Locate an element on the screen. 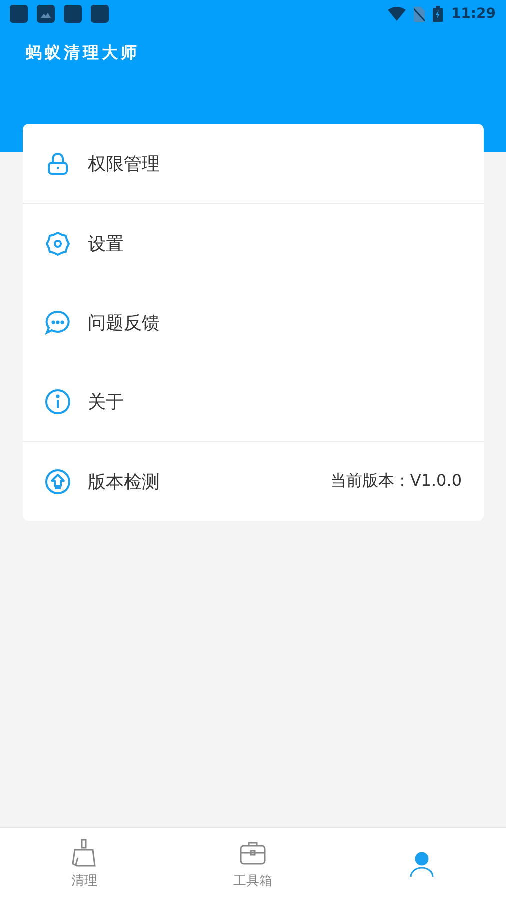 The width and height of the screenshot is (506, 900). status-time: 11:29 is located at coordinates (473, 14).